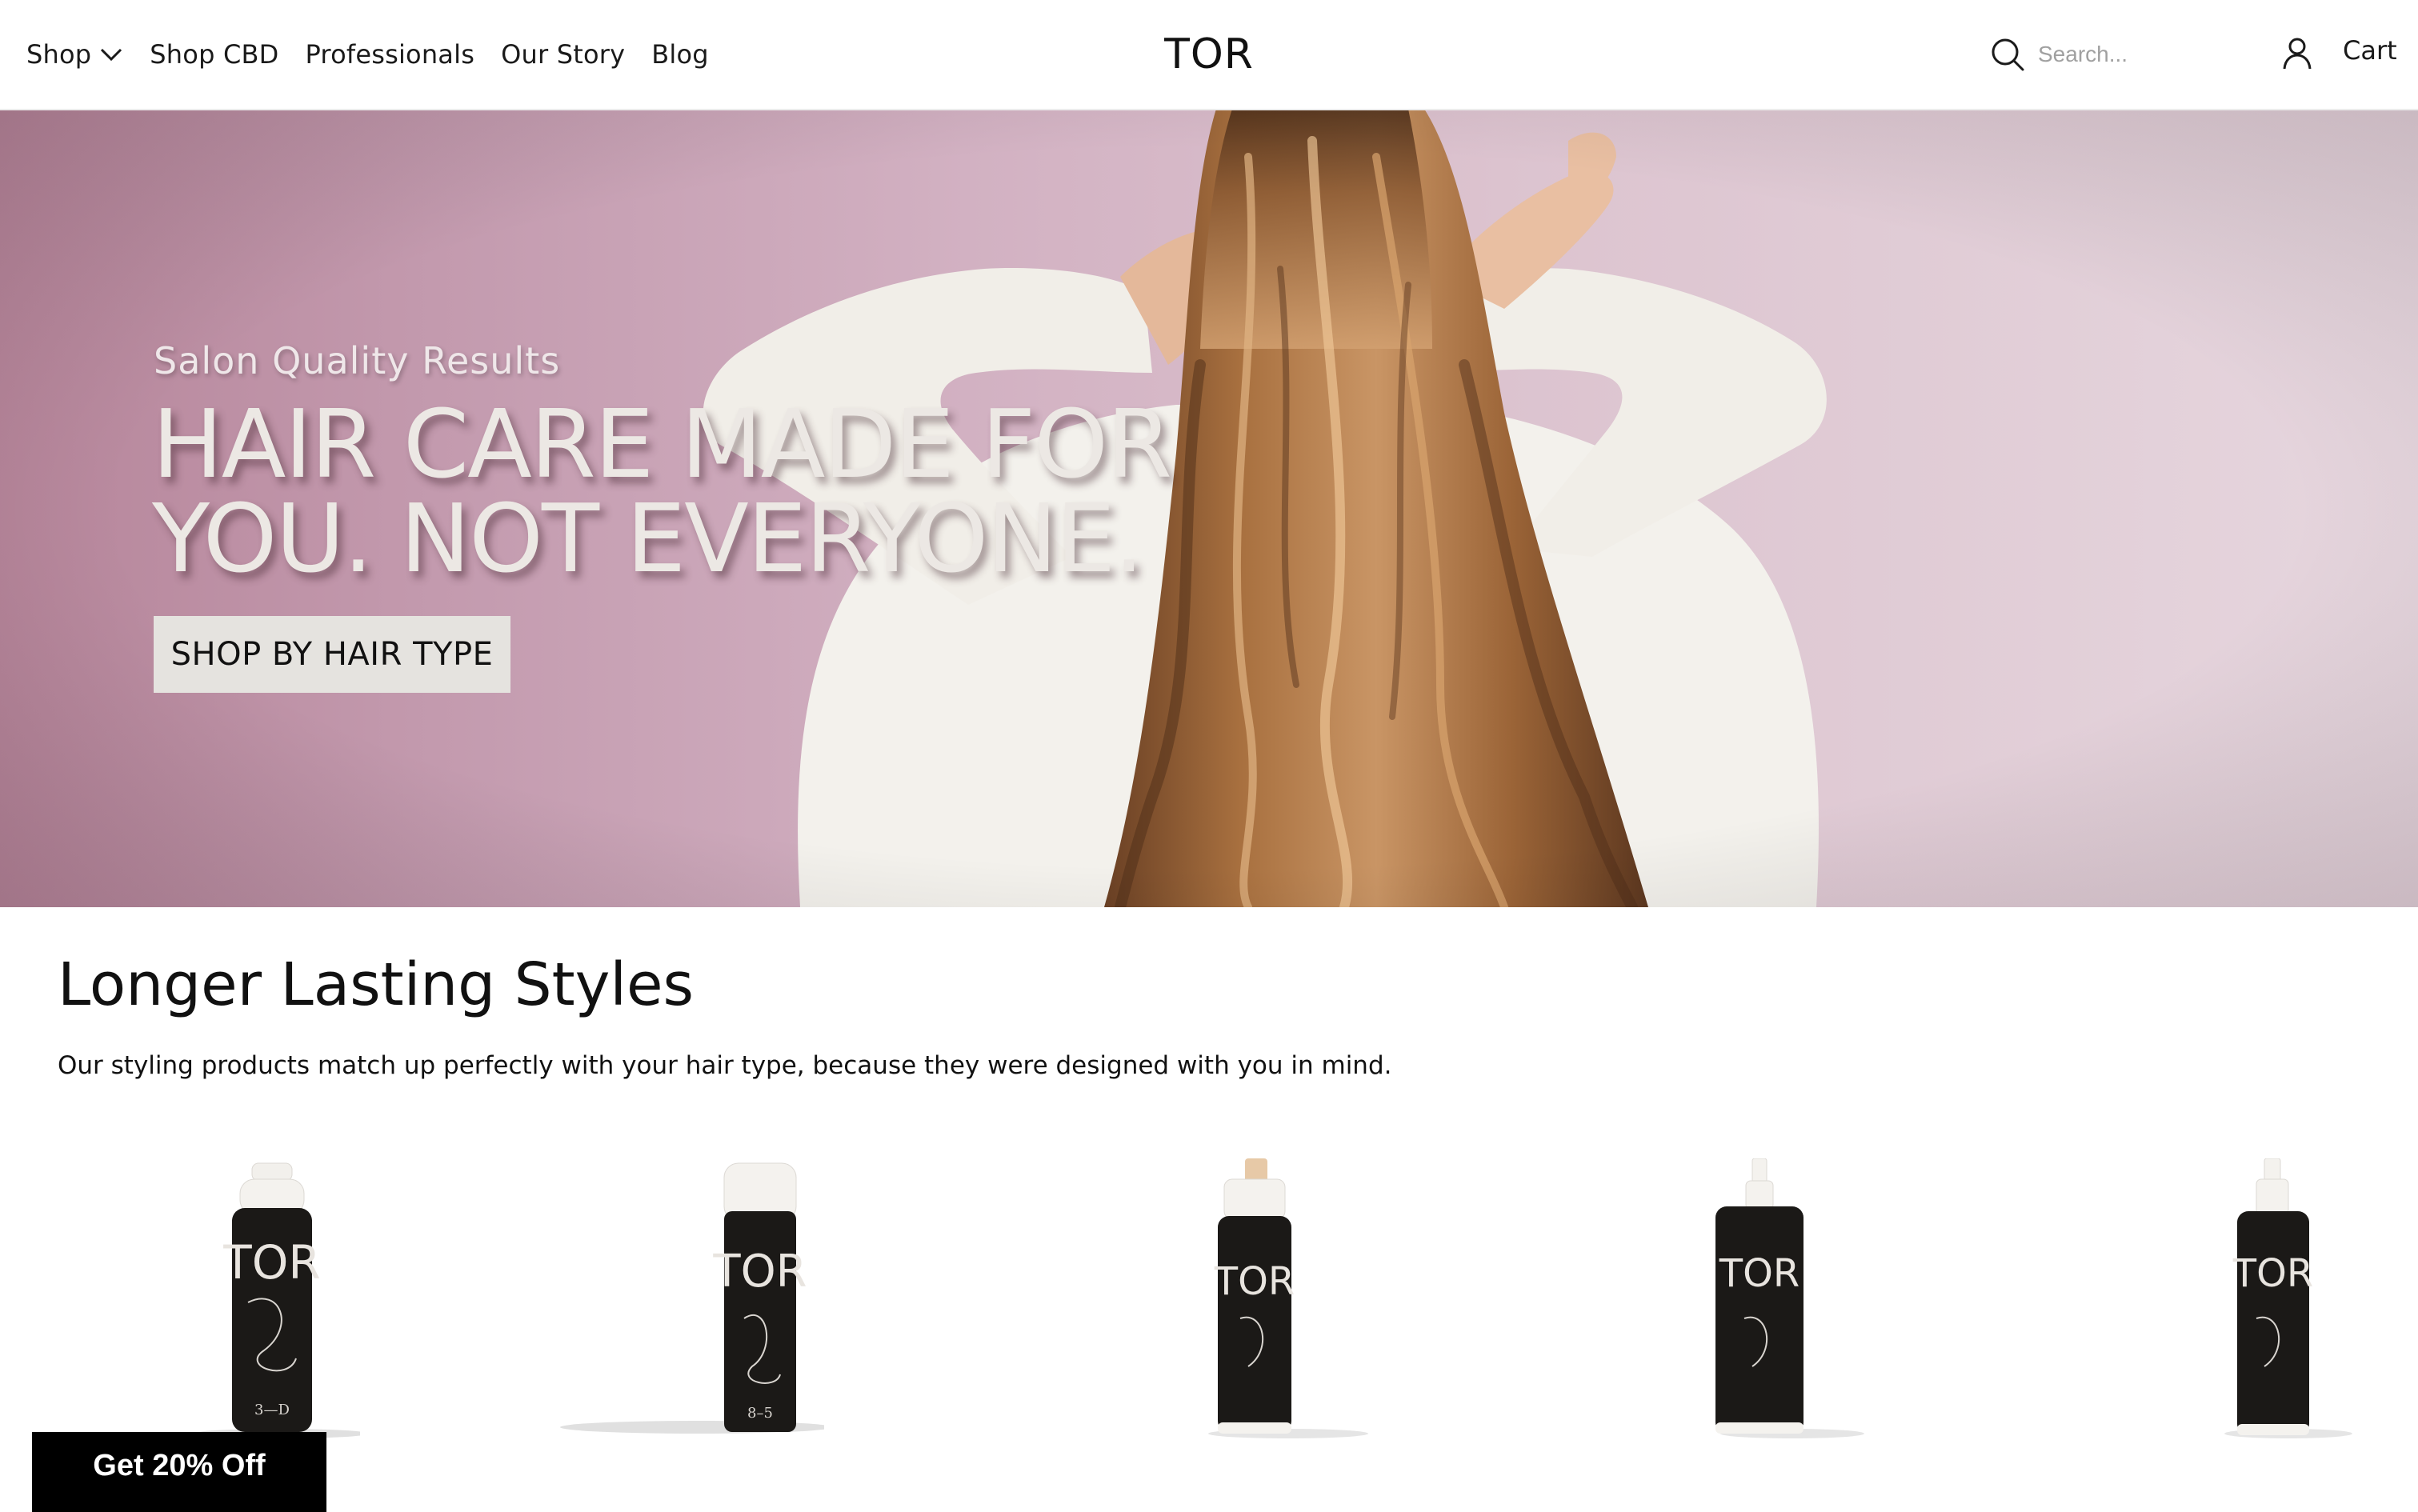  What do you see at coordinates (272, 1410) in the screenshot?
I see `product-1-code: 3—D` at bounding box center [272, 1410].